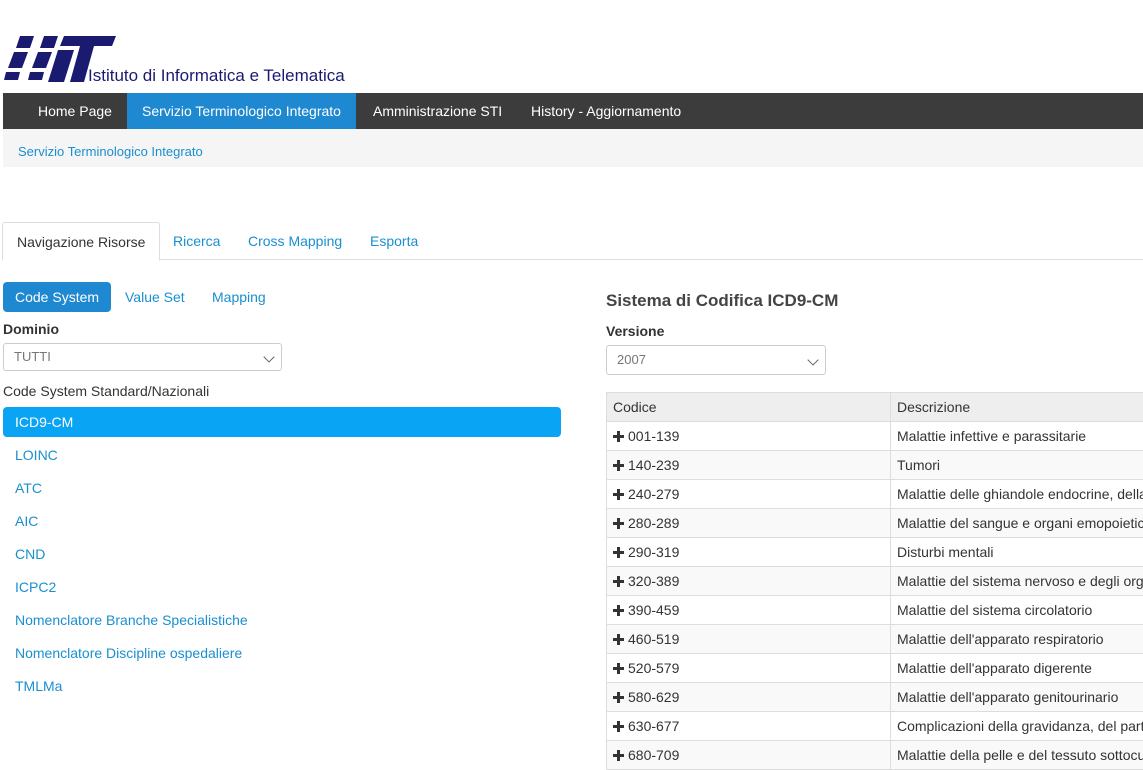 The image size is (1143, 770). What do you see at coordinates (1017, 436) in the screenshot?
I see `description-cell: Malattie infettive e parassitarie` at bounding box center [1017, 436].